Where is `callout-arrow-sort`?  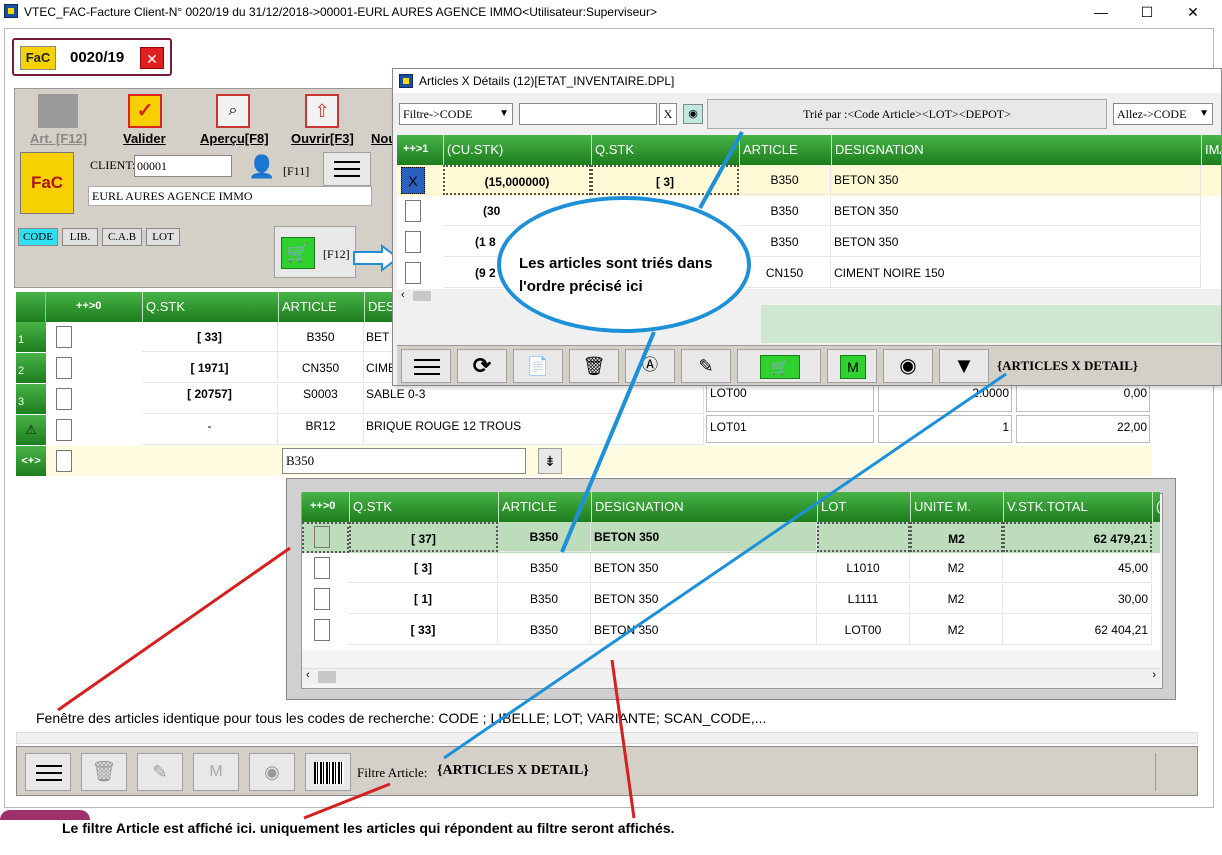
callout-arrow-sort is located at coordinates (721, 170).